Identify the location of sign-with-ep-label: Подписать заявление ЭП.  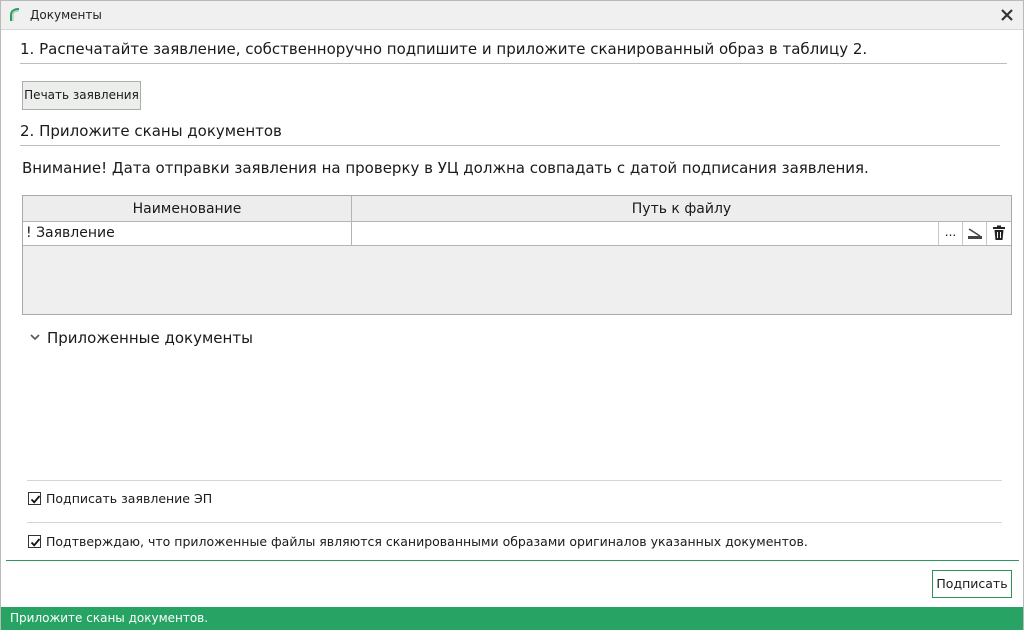
(129, 499).